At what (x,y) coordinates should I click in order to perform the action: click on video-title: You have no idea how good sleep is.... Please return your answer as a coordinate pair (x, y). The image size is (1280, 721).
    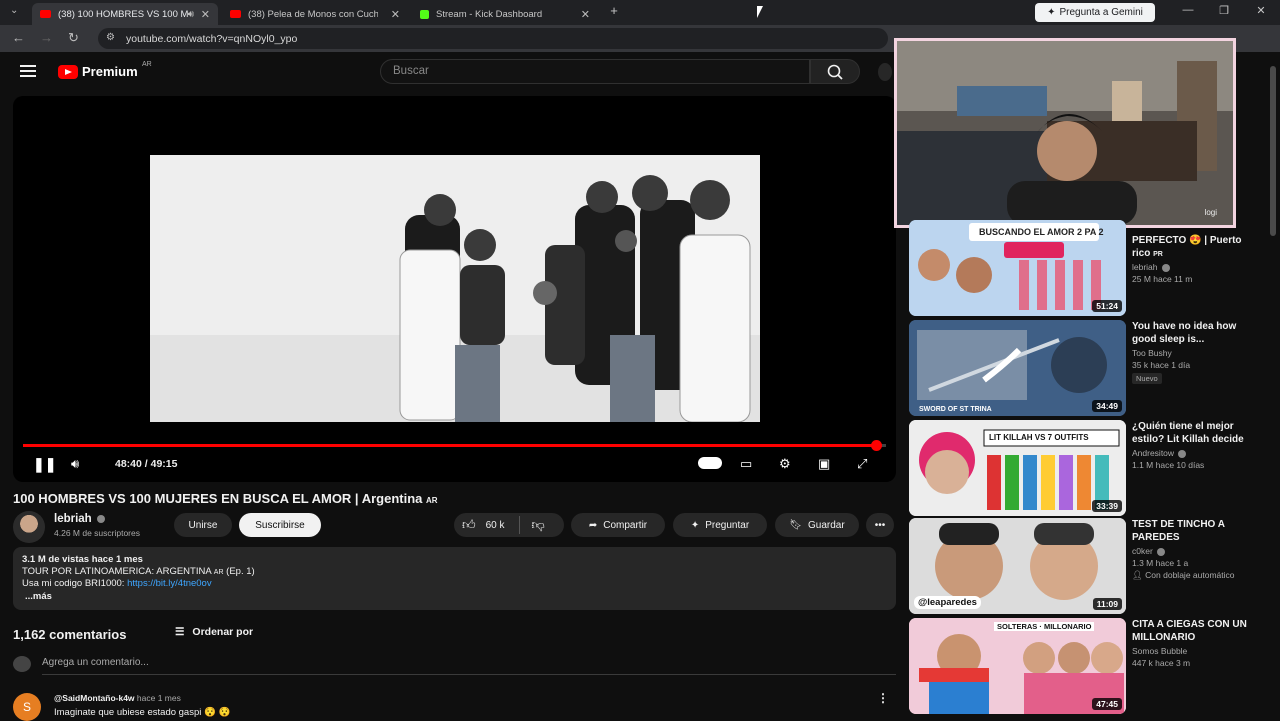
    Looking at the image, I should click on (1184, 333).